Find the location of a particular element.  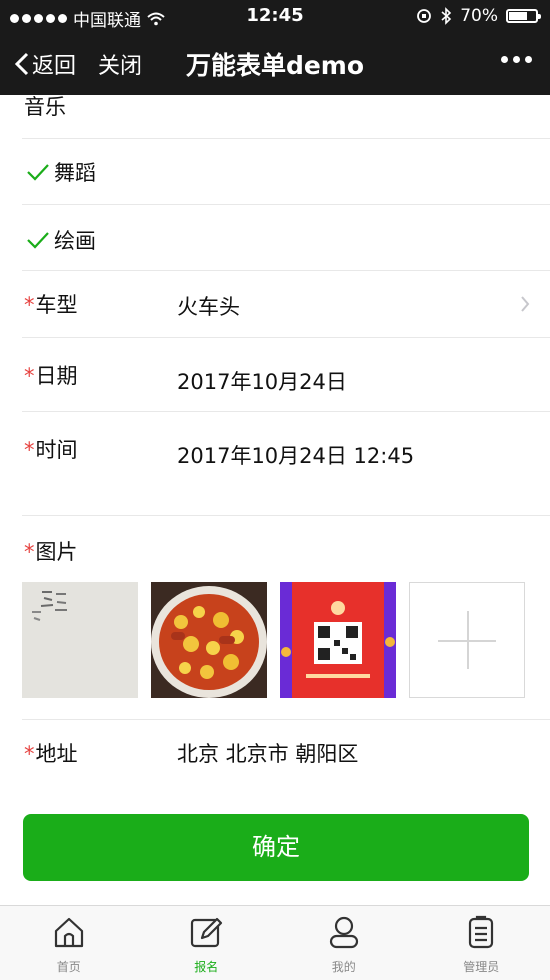

status-bar: 中国联通 12:45 70% is located at coordinates (275, 16).